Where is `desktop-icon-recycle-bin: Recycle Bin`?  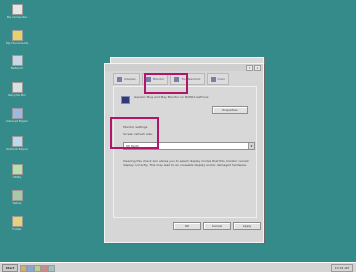 desktop-icon-recycle-bin: Recycle Bin is located at coordinates (17, 89).